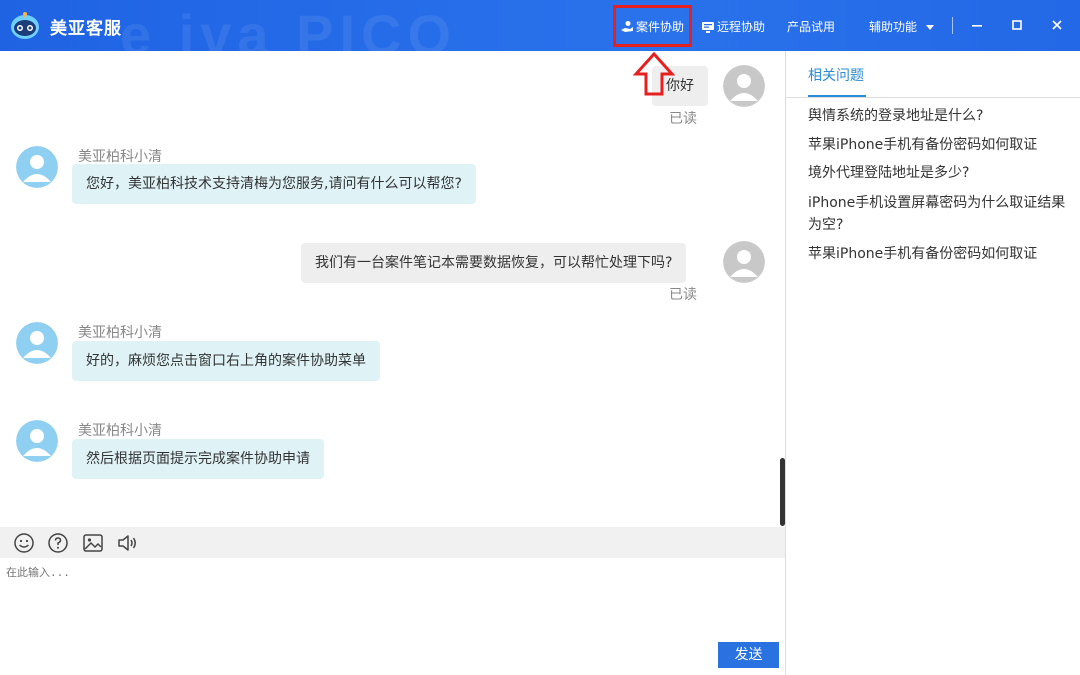  I want to click on input-toolbar, so click(392, 542).